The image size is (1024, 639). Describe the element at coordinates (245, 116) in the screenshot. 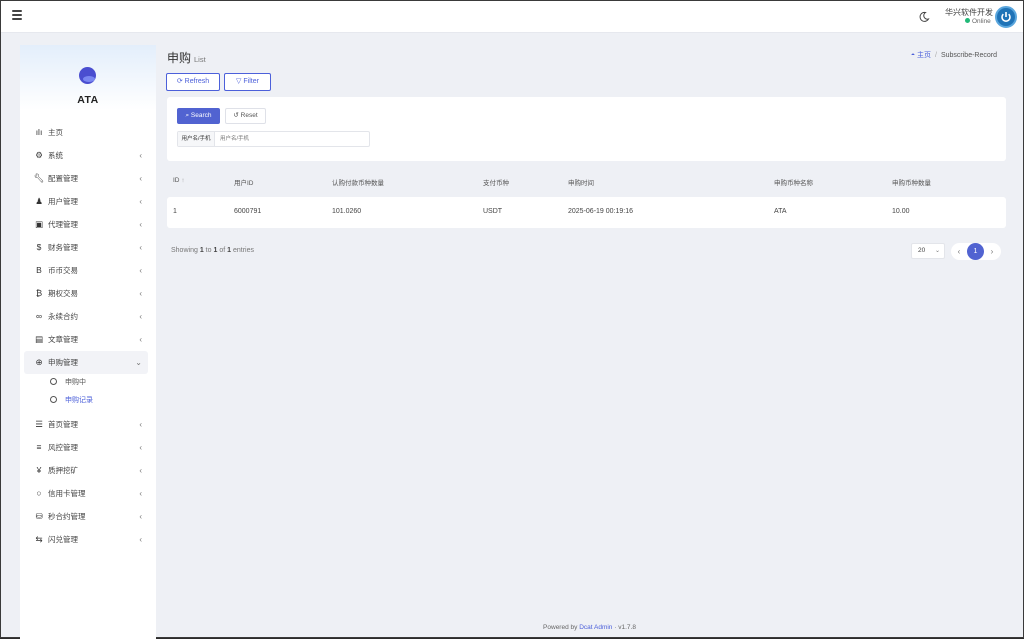

I see `reset-button: ↺ Reset` at that location.